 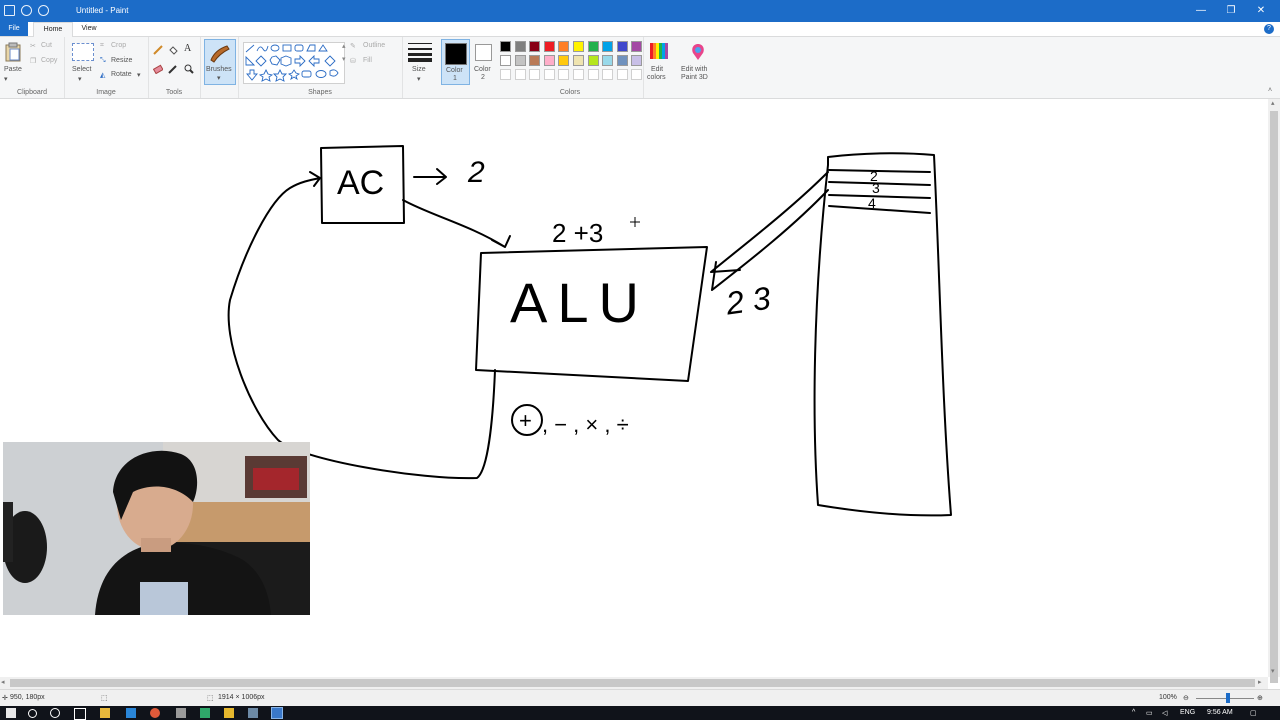 I want to click on paste-dropdown-icon: ▾, so click(x=6, y=79).